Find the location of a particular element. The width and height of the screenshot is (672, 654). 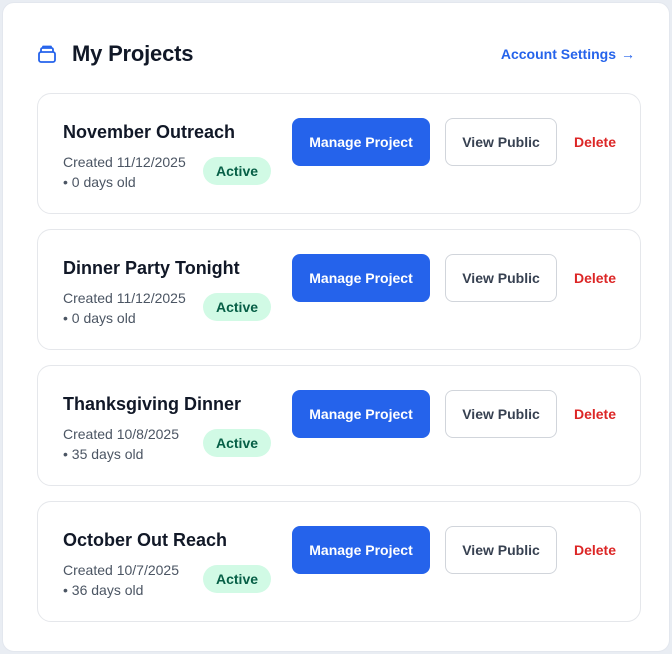

account-settings-label: Account Settings is located at coordinates (558, 54).